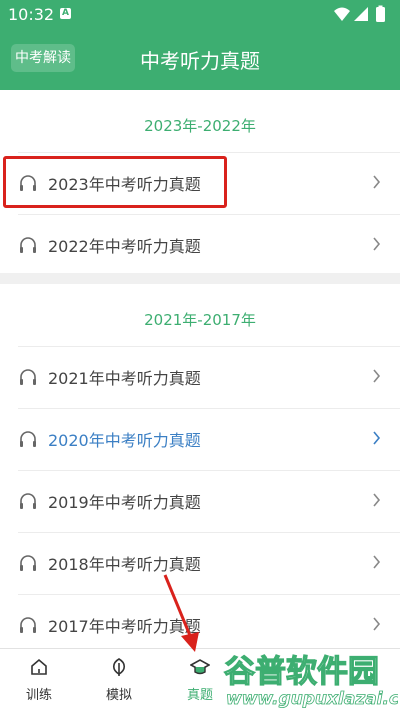 The height and width of the screenshot is (712, 400). What do you see at coordinates (209, 245) in the screenshot?
I see `list-item: 2022年中考听力真题` at bounding box center [209, 245].